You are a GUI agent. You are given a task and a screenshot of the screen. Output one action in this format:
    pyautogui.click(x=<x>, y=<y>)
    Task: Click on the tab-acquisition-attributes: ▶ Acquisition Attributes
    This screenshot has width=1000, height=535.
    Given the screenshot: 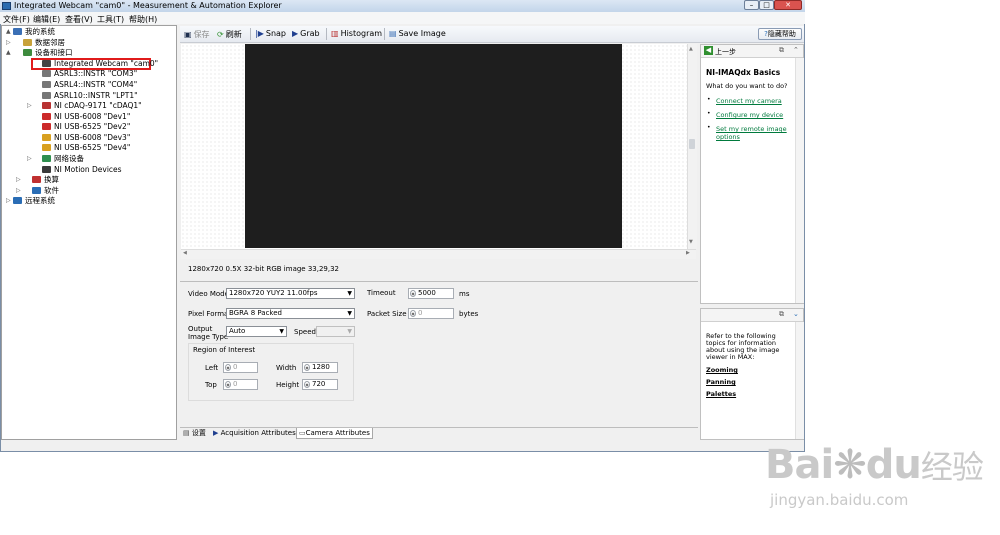 What is the action you would take?
    pyautogui.click(x=254, y=433)
    